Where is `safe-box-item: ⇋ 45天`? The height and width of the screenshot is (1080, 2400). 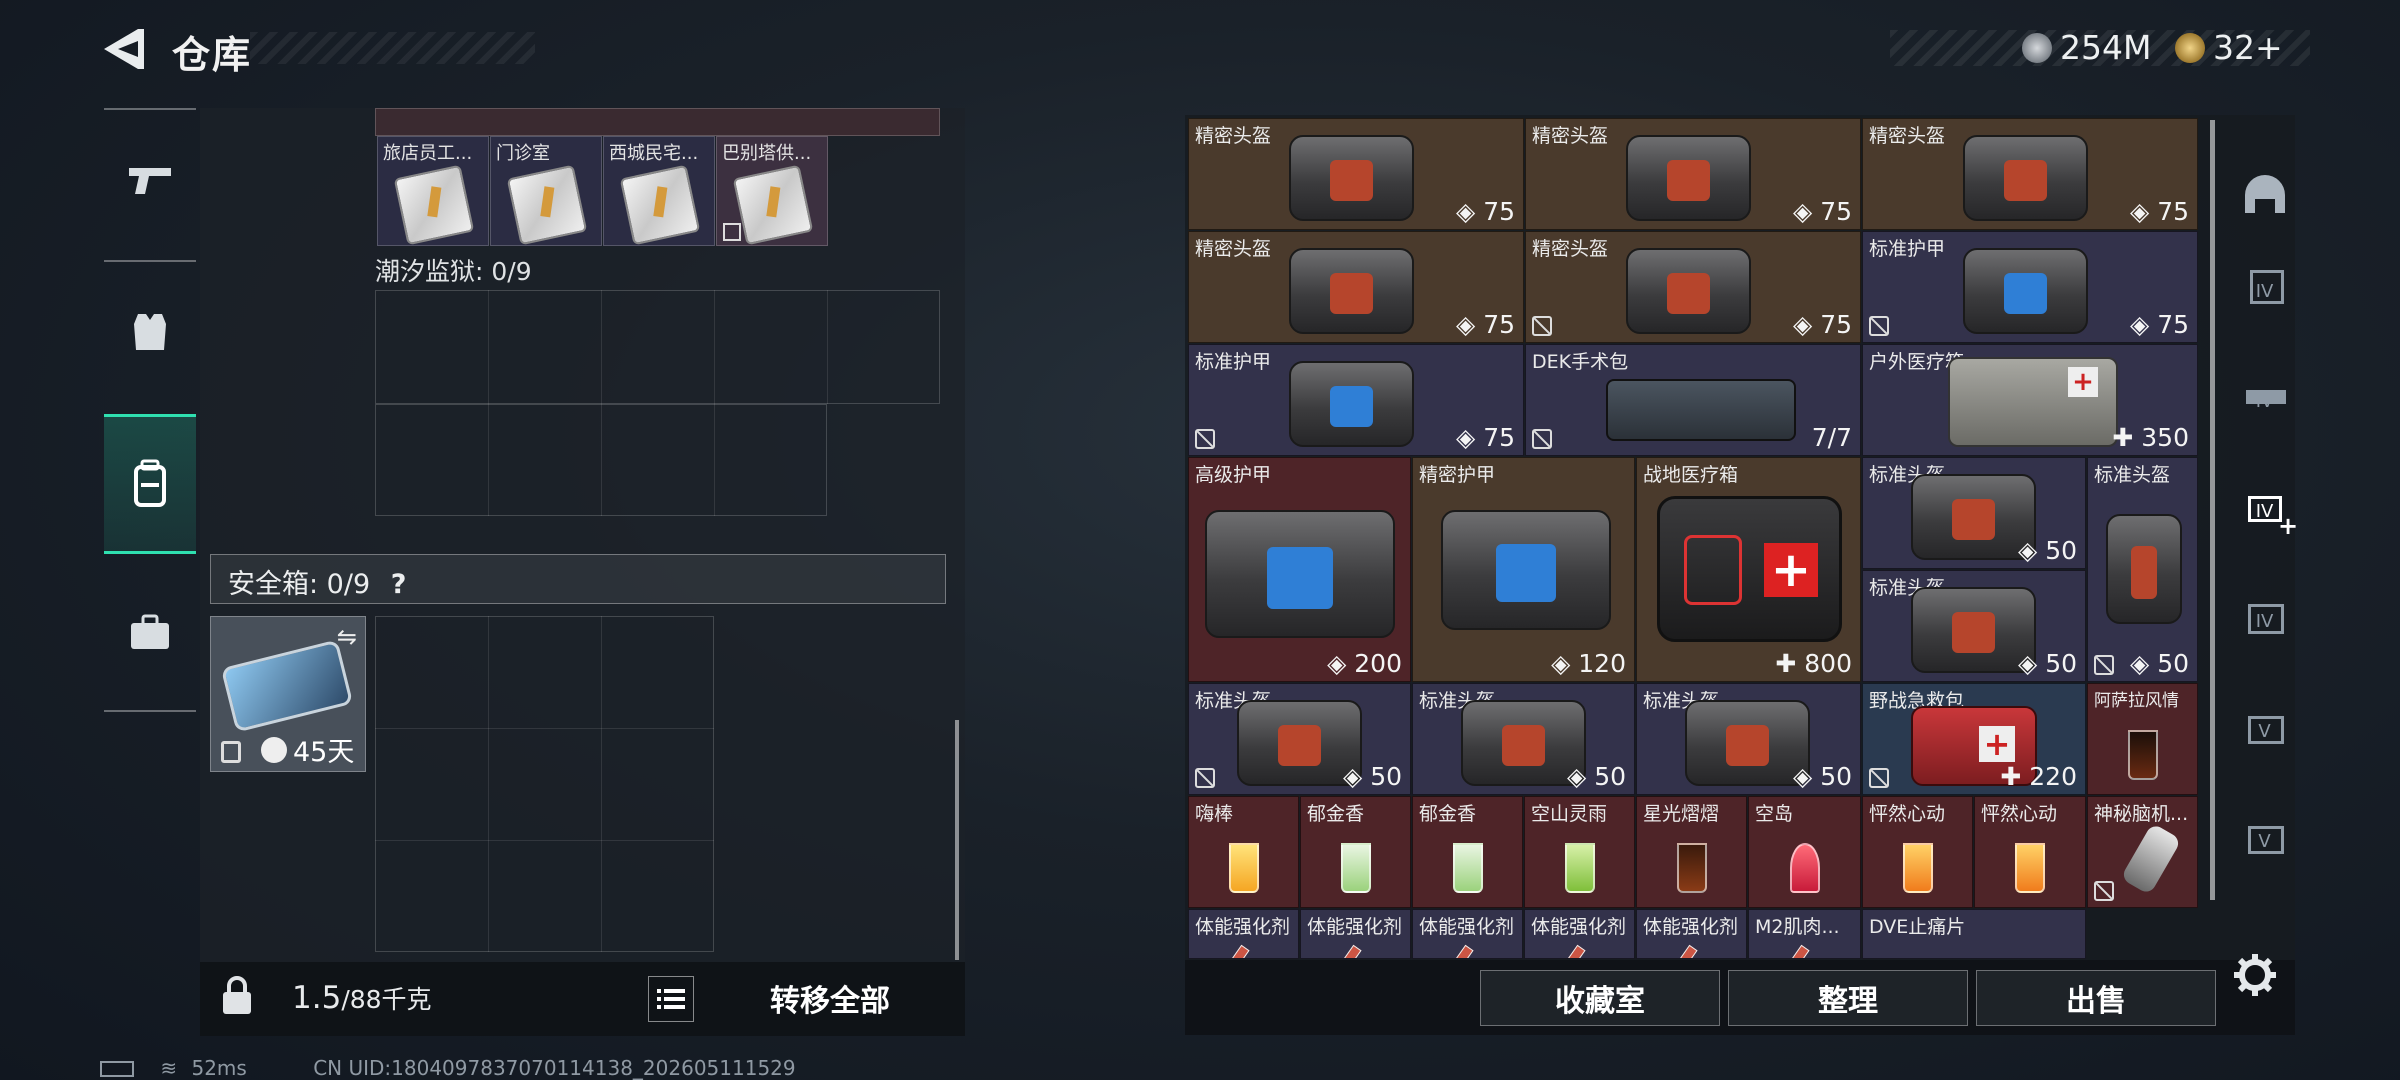 safe-box-item: ⇋ 45天 is located at coordinates (288, 694).